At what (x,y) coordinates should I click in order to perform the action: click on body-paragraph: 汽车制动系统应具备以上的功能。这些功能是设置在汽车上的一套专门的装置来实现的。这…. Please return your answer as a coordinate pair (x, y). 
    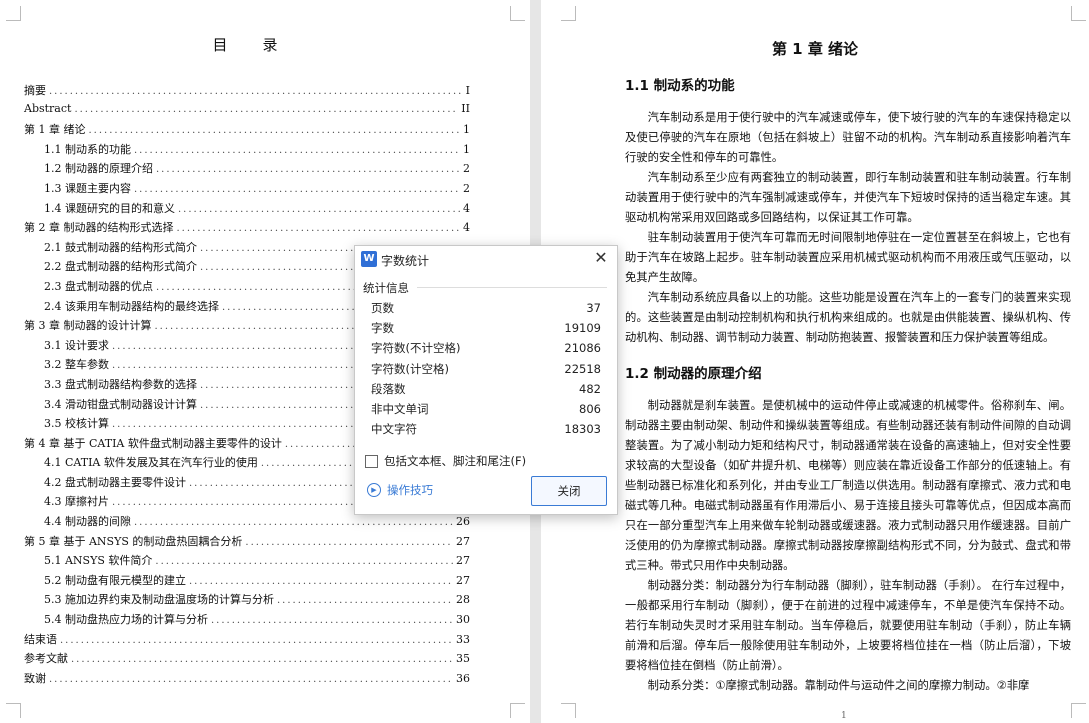
    Looking at the image, I should click on (848, 317).